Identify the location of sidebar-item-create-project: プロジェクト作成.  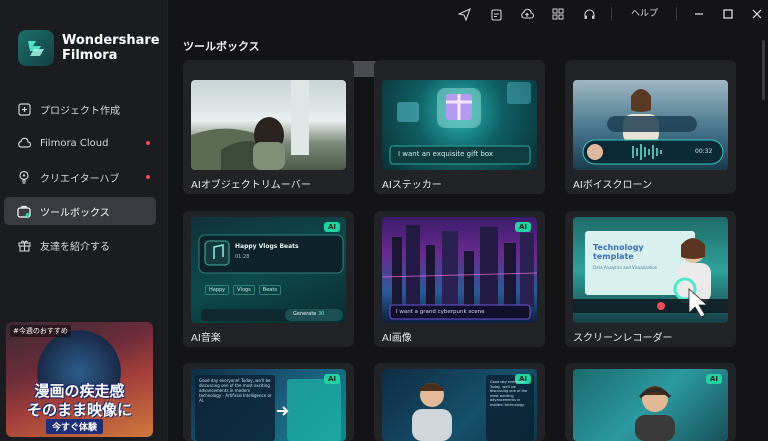
(80, 109).